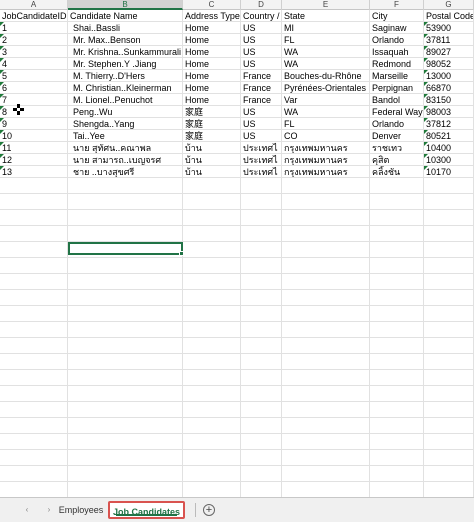  I want to click on cell-b: นาย สามารถ..เบญจรศ, so click(125, 160).